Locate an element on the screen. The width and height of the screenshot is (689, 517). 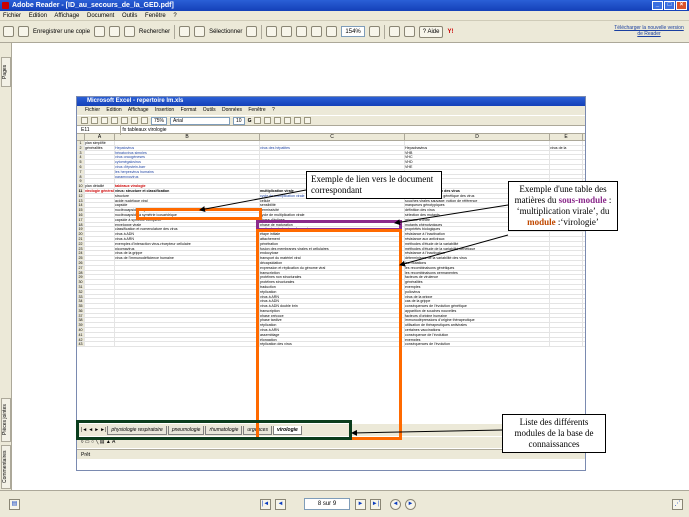
page-number-field: 8 sur 9 is located at coordinates (327, 504).